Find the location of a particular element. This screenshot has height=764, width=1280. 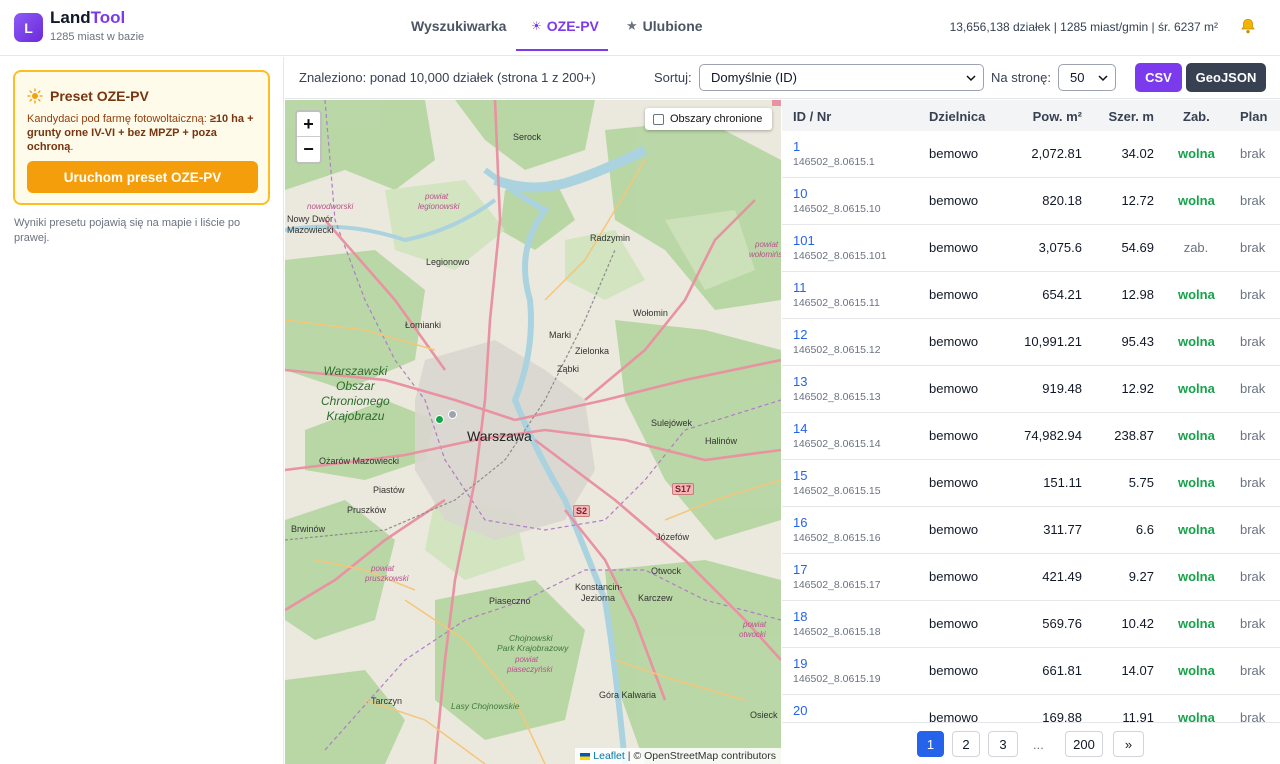

per-page-label: Na stronę: is located at coordinates (1021, 77).